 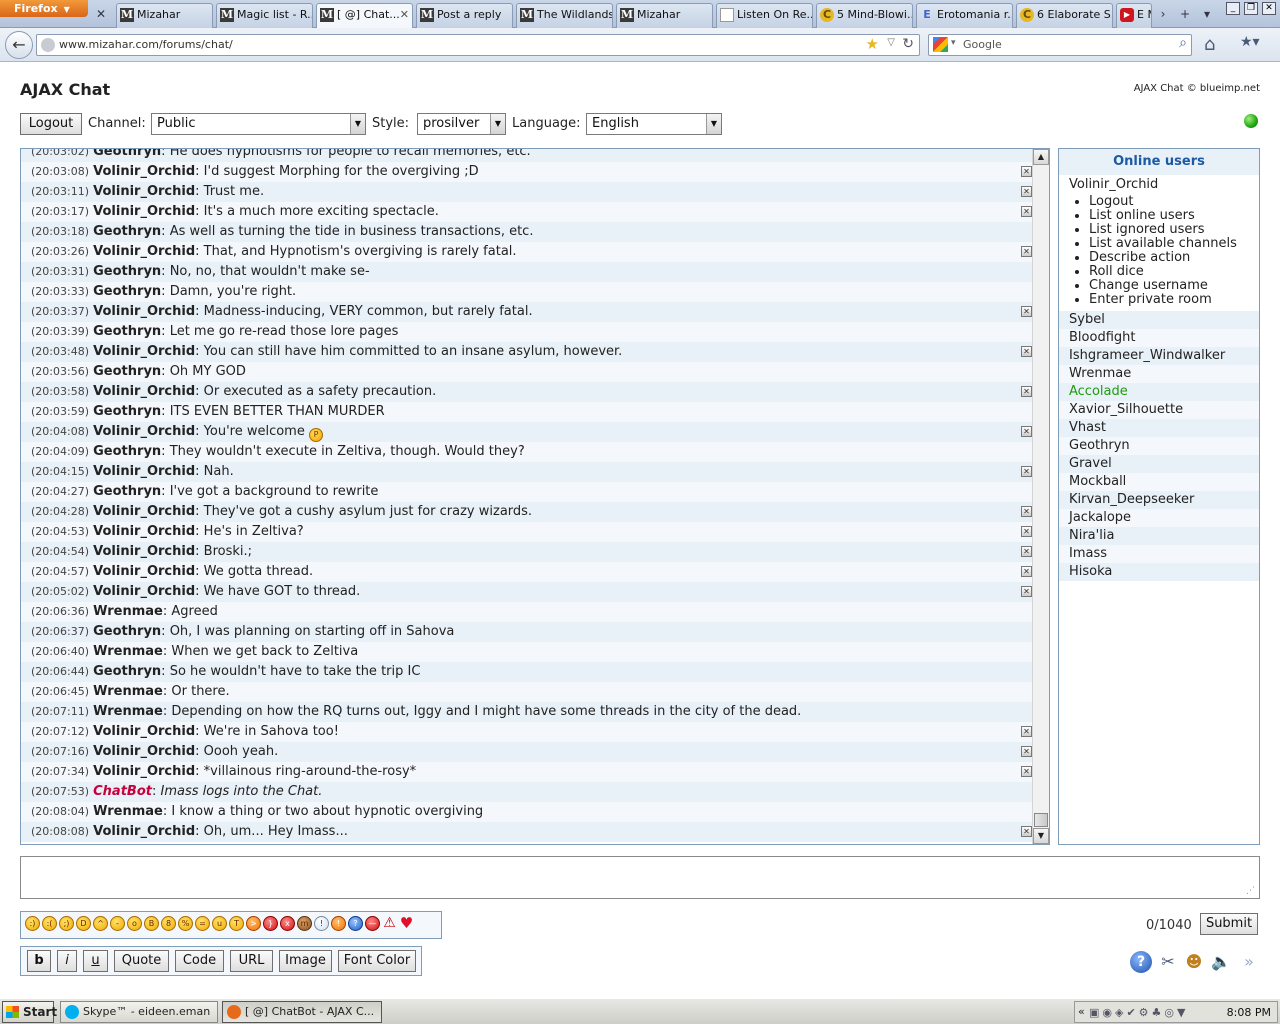 I want to click on close-tab-icon: ✕, so click(x=404, y=15).